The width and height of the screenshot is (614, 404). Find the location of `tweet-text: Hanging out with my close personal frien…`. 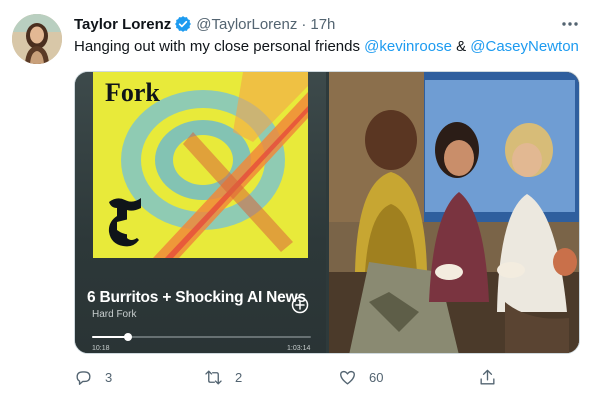

tweet-text: Hanging out with my close personal frien… is located at coordinates (326, 46).